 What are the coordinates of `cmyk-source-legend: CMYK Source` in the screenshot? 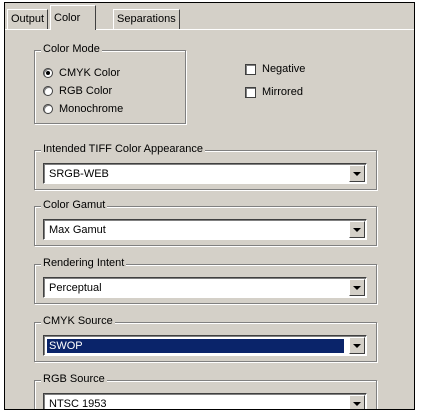 It's located at (78, 321).